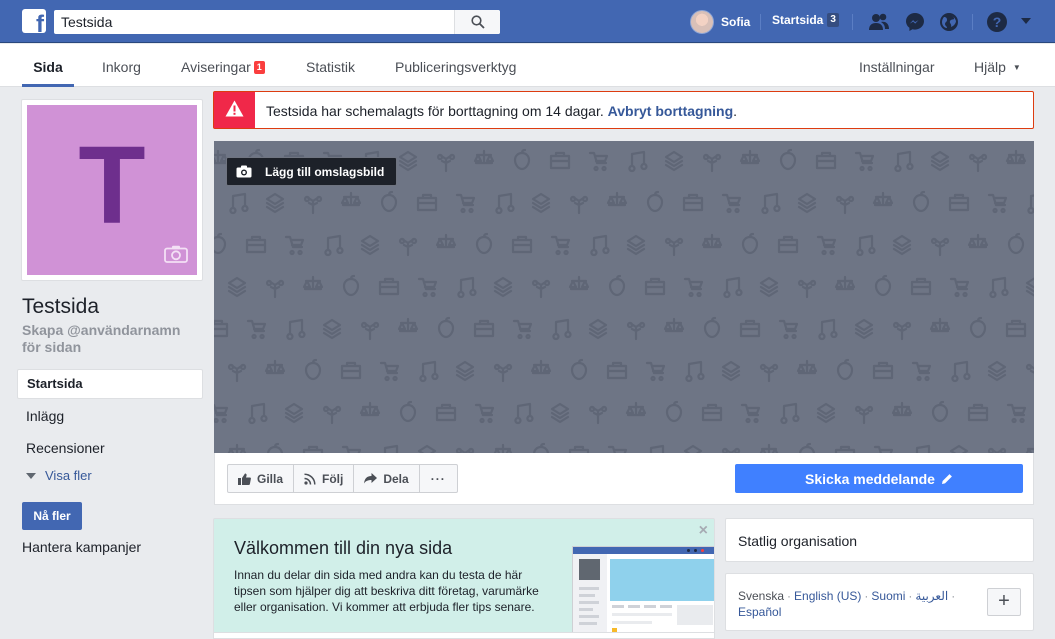 The width and height of the screenshot is (1055, 639). I want to click on cancel-deletion-link: Avbryt borttagning, so click(670, 111).